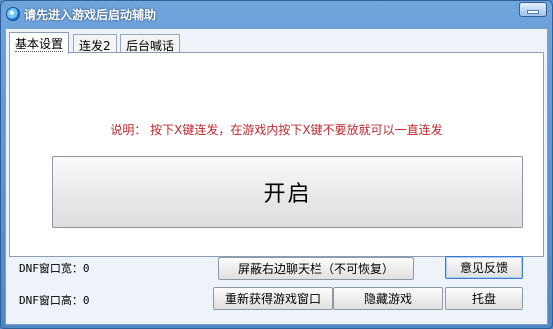 Image resolution: width=553 pixels, height=329 pixels. I want to click on title-bar: 请先进入游戏后启动辅助, so click(276, 14).